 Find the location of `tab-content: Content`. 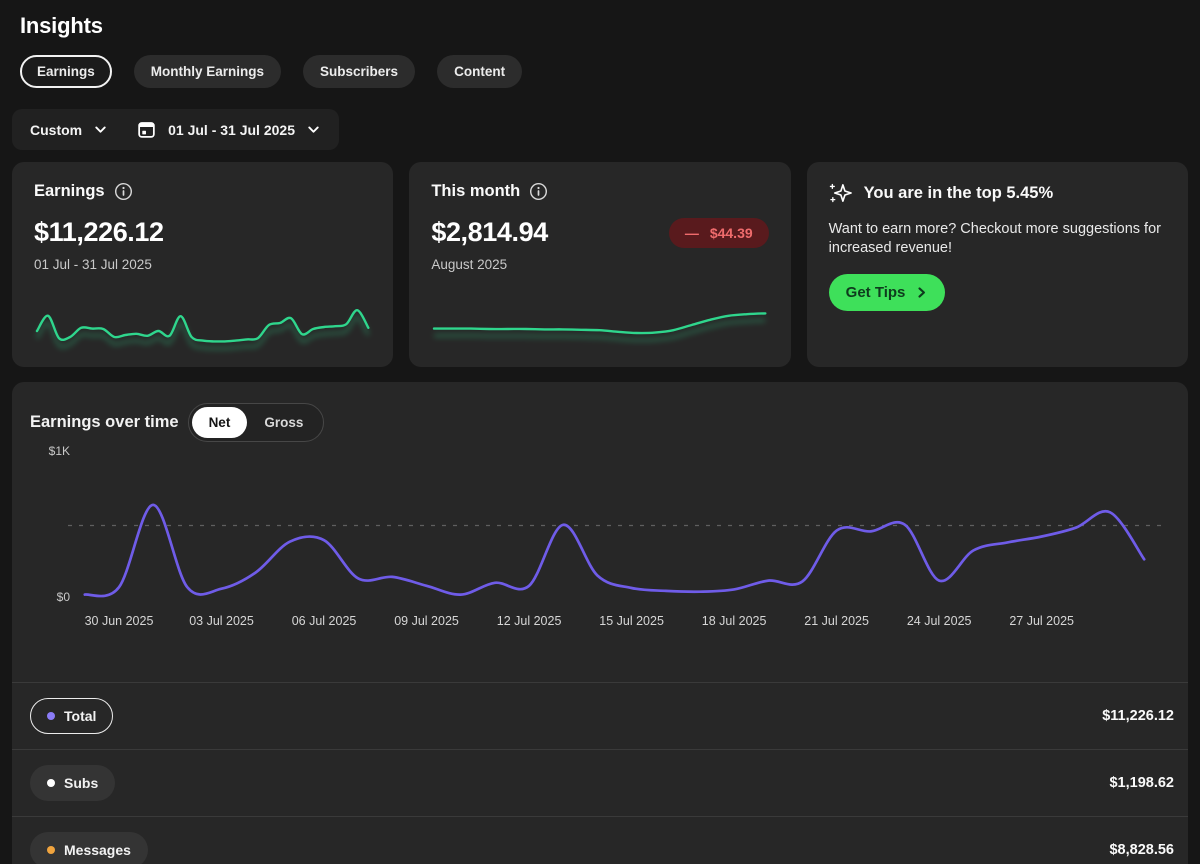

tab-content: Content is located at coordinates (480, 71).